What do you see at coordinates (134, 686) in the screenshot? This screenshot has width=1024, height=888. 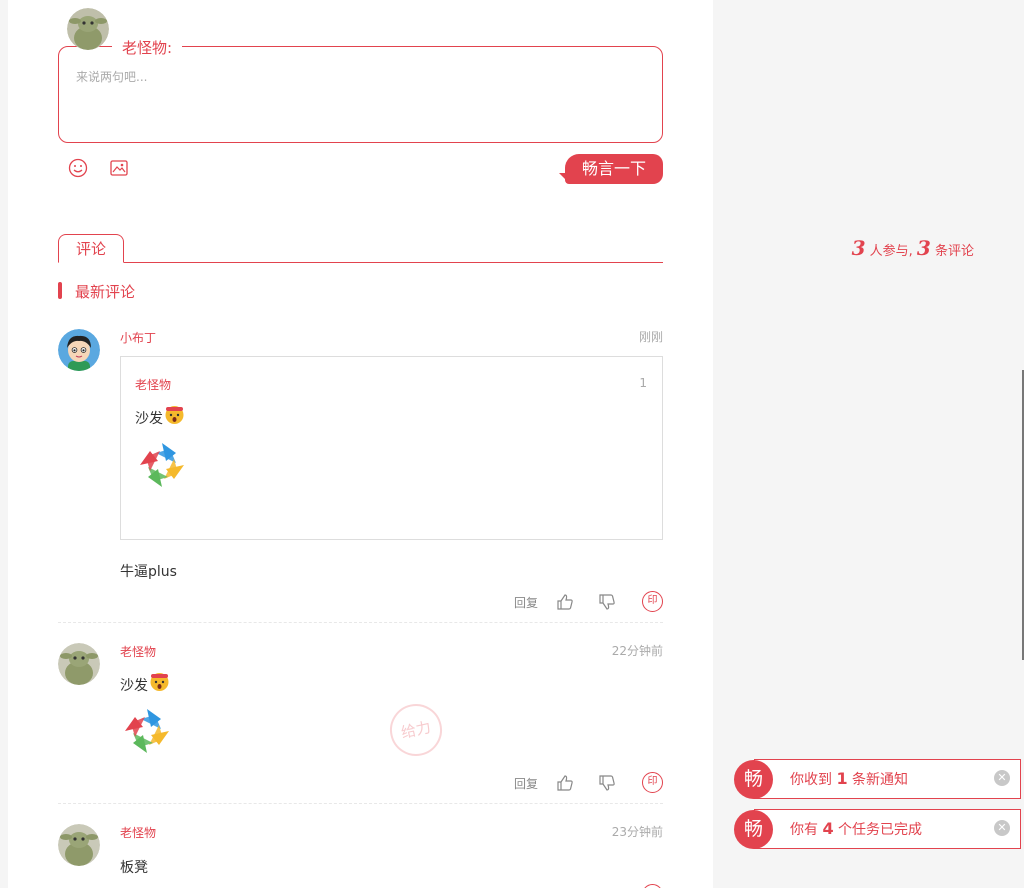 I see `comment-text: 沙发` at bounding box center [134, 686].